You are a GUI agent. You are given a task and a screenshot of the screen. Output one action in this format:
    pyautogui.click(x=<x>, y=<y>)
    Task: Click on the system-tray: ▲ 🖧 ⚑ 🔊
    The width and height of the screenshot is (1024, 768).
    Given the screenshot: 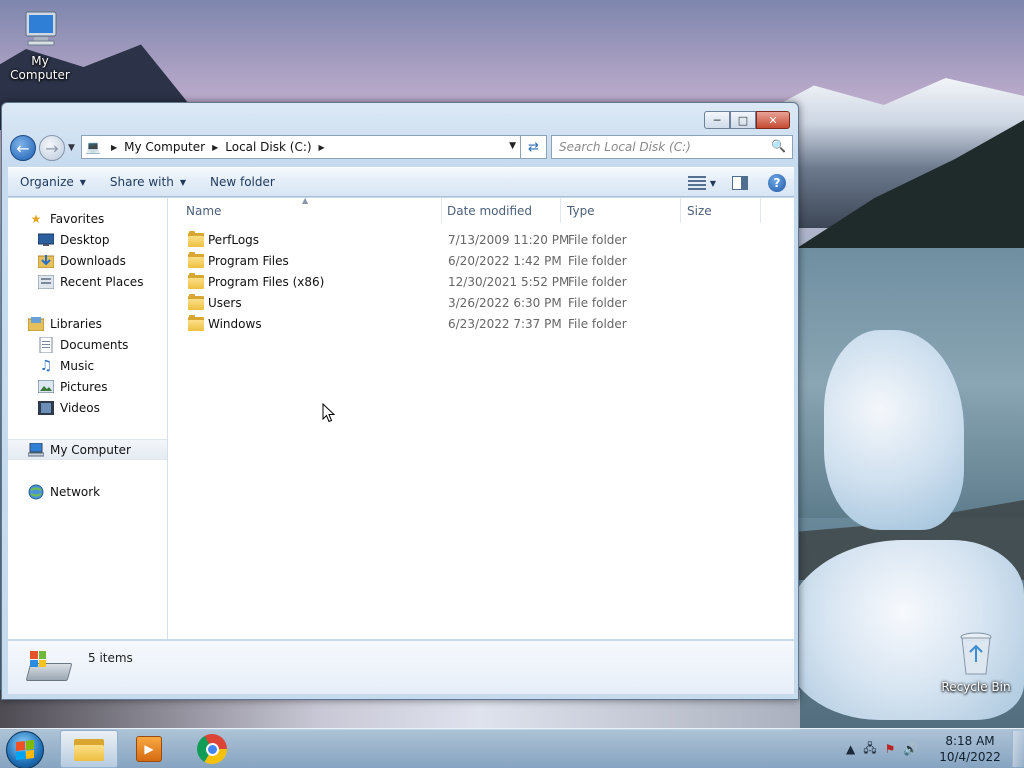 What is the action you would take?
    pyautogui.click(x=882, y=748)
    